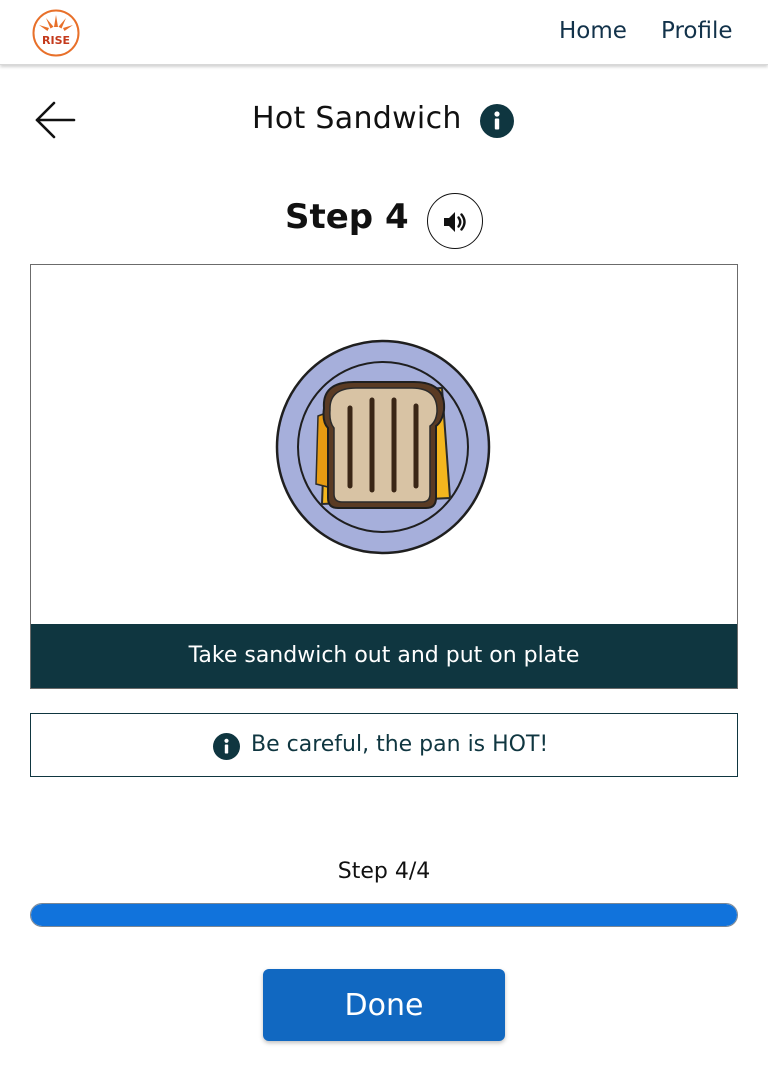  I want to click on done-button: Done, so click(384, 1005).